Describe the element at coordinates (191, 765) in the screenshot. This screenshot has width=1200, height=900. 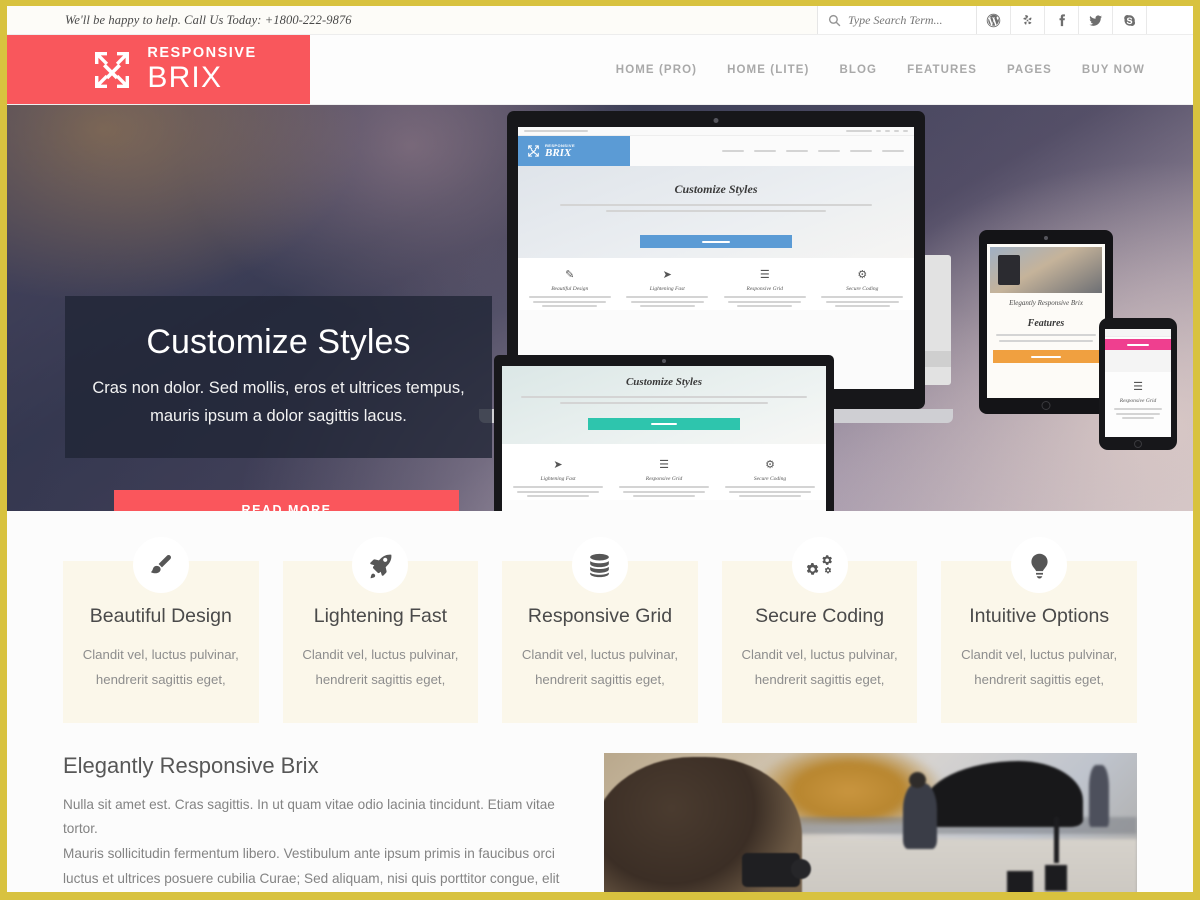
I see `article-title: Elegantly Responsive Brix` at that location.